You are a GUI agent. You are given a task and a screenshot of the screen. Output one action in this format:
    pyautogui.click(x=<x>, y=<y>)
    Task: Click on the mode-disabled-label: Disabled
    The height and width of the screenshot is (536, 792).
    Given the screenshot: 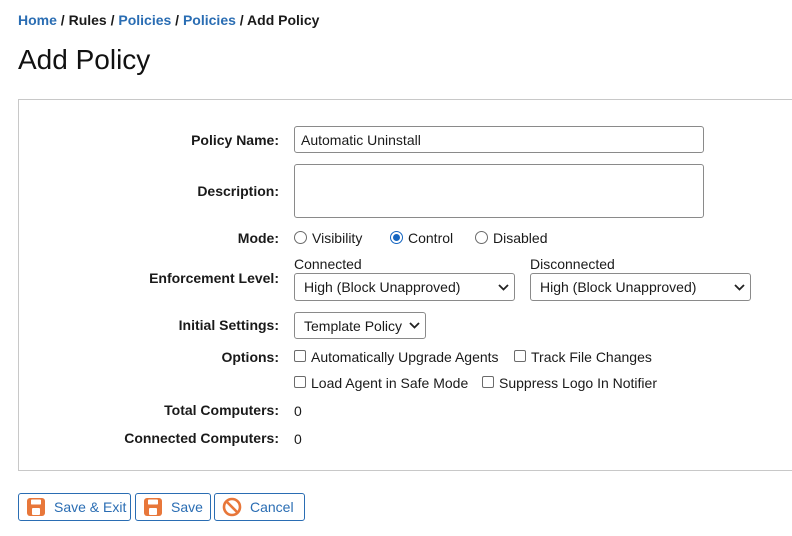 What is the action you would take?
    pyautogui.click(x=520, y=238)
    